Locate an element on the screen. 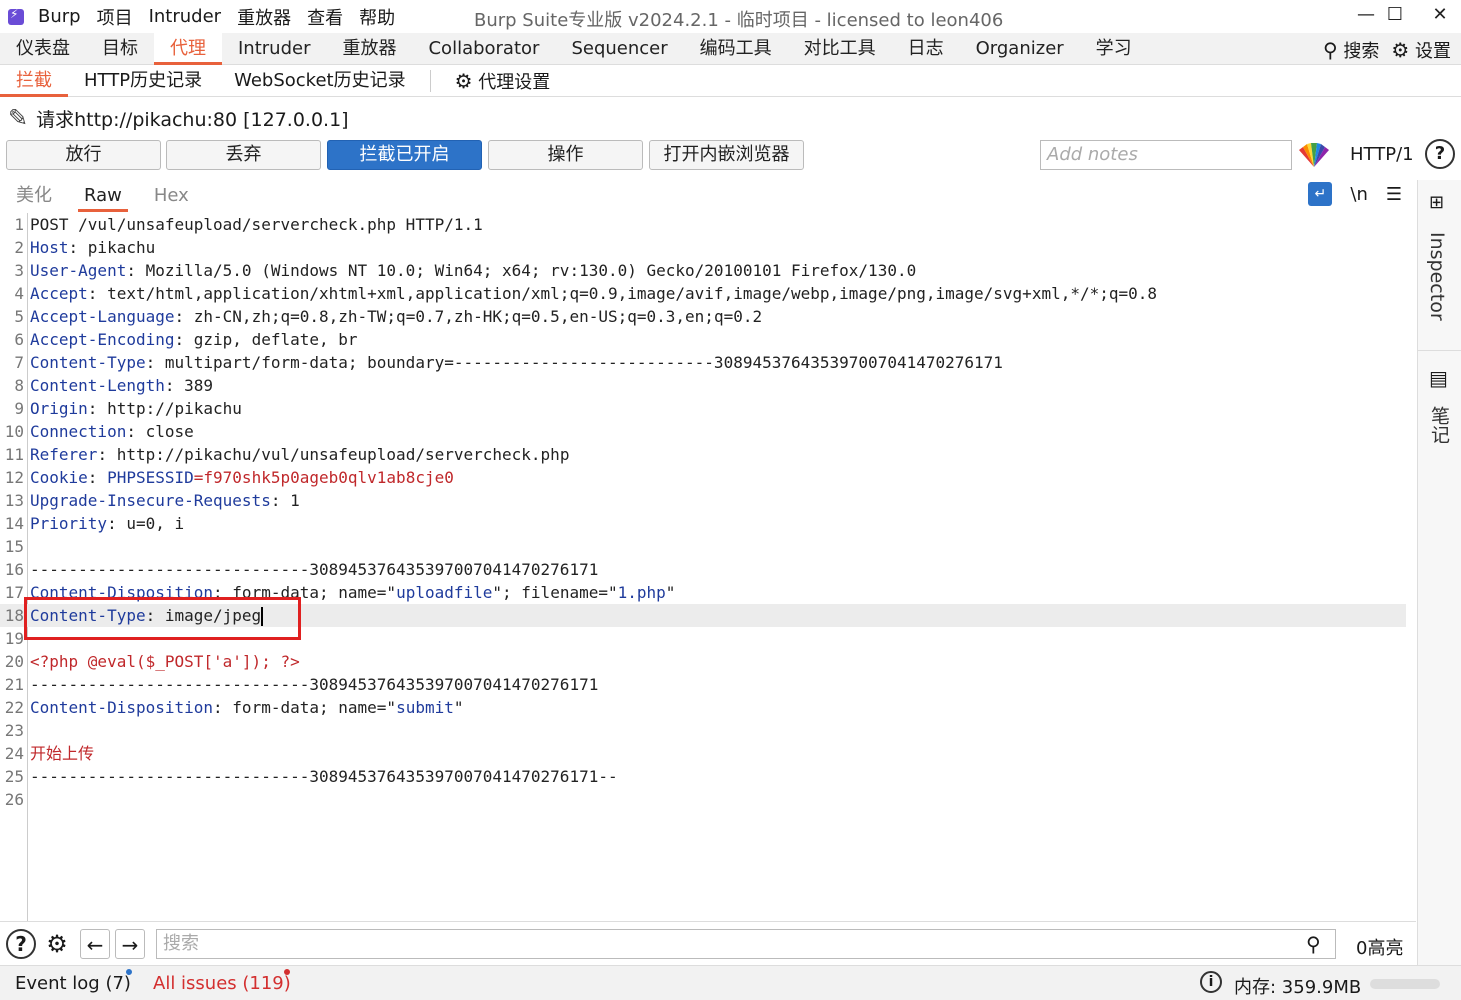  line-number: 11 is located at coordinates (14, 454).